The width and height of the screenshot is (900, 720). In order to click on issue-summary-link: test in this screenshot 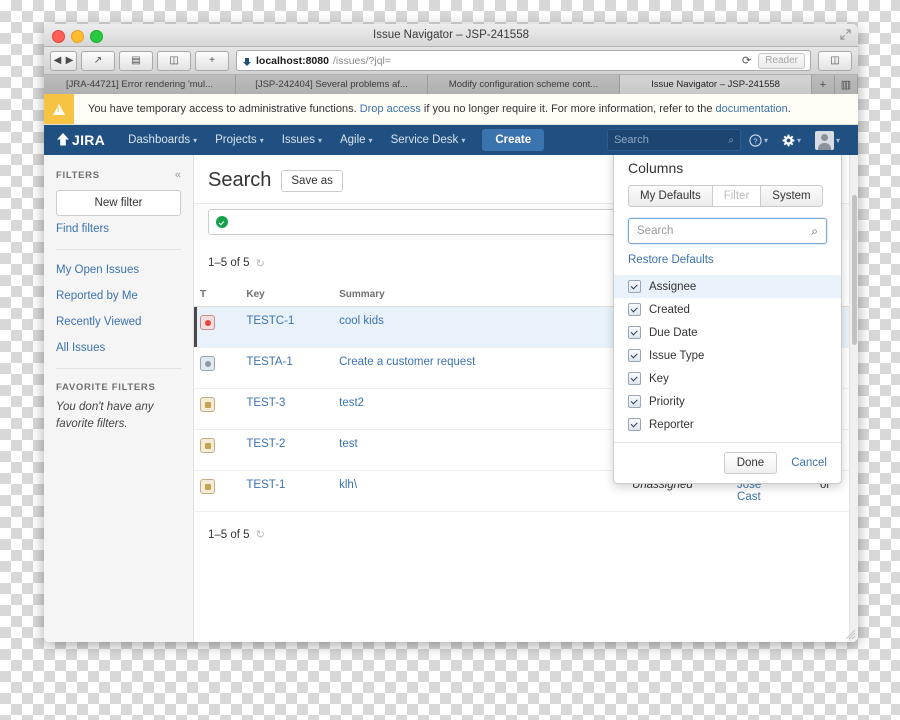, I will do `click(348, 444)`.